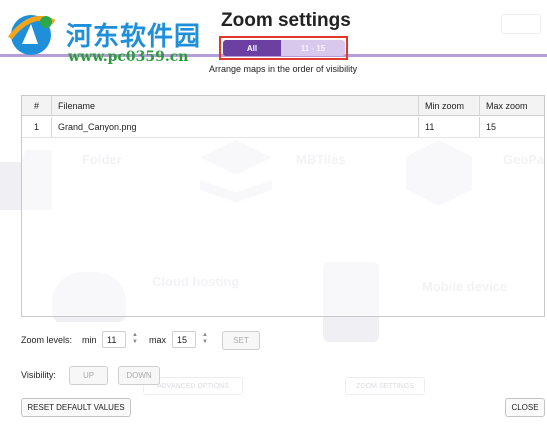 Image resolution: width=547 pixels, height=427 pixels. I want to click on row-index: 1, so click(37, 127).